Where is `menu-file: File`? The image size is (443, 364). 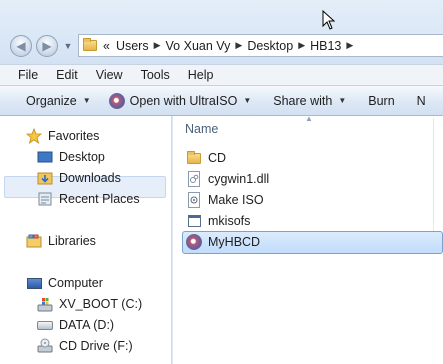 menu-file: File is located at coordinates (22, 75).